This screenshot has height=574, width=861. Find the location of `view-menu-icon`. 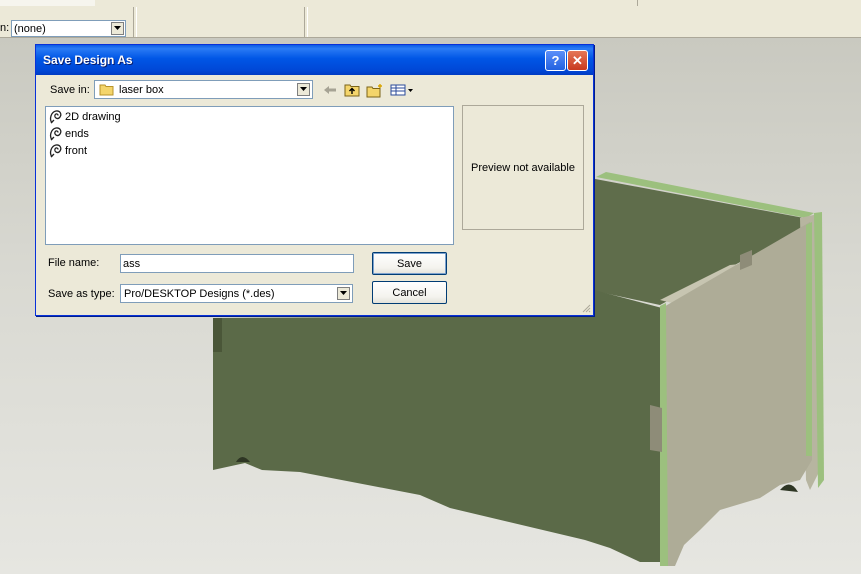

view-menu-icon is located at coordinates (402, 90).